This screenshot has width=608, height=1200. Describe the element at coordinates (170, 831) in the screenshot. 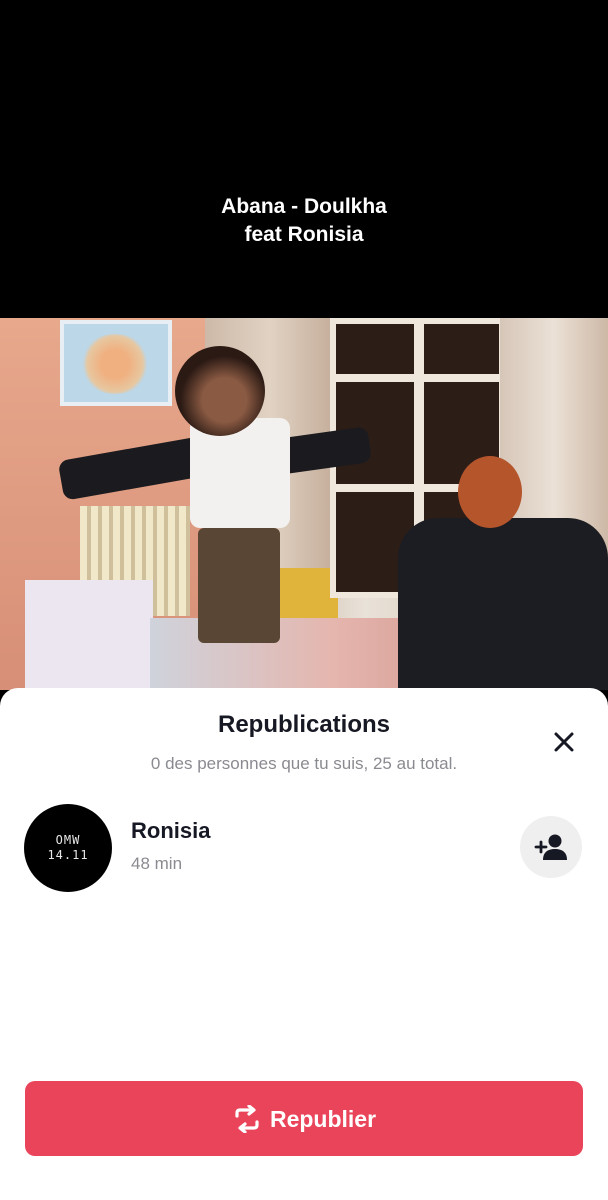

I see `user-name: Ronisia` at that location.